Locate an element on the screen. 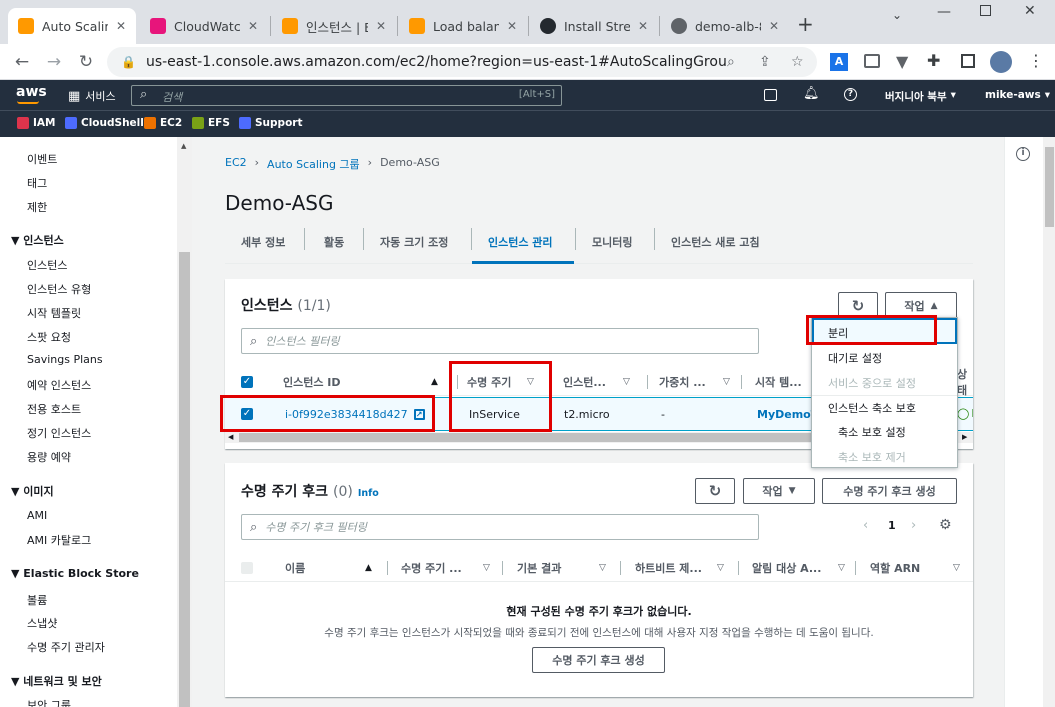  help-icon: ? is located at coordinates (850, 94).